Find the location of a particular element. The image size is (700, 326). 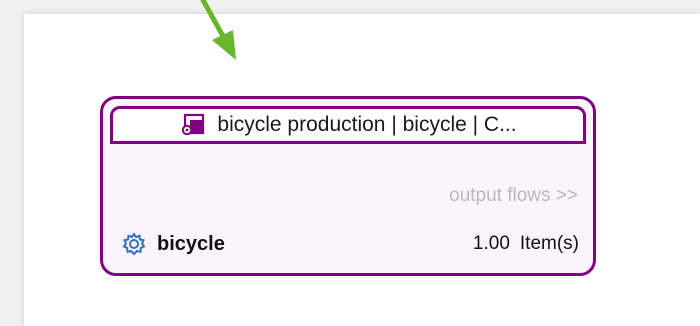

output-flows-toggle: output flows >> is located at coordinates (513, 196).